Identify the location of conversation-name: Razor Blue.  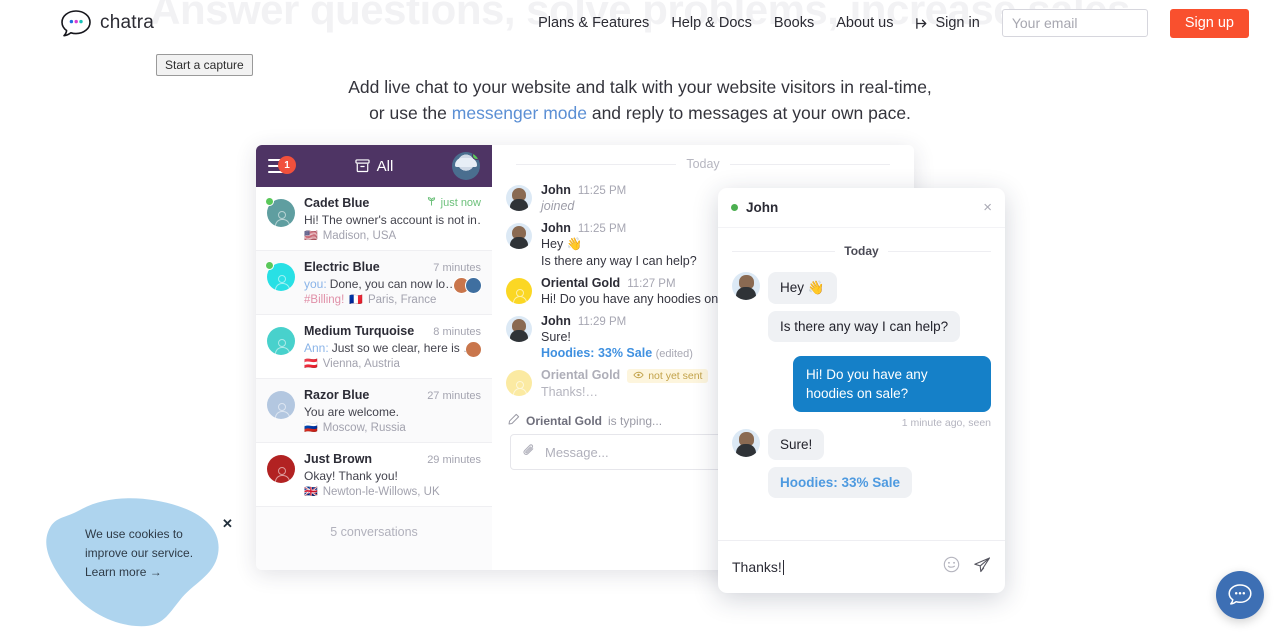
(337, 395).